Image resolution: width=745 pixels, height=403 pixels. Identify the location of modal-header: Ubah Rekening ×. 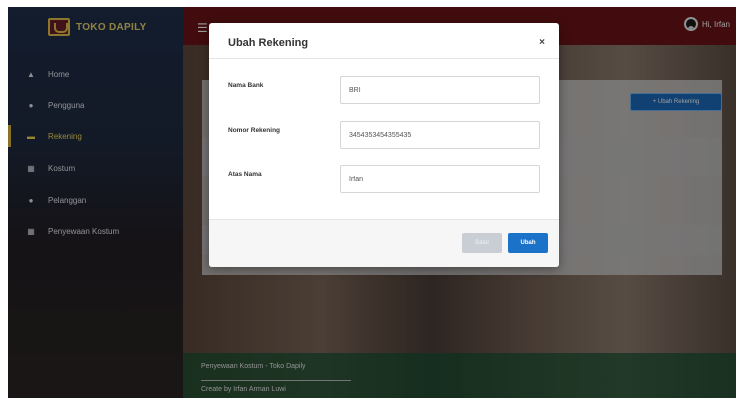
(384, 41).